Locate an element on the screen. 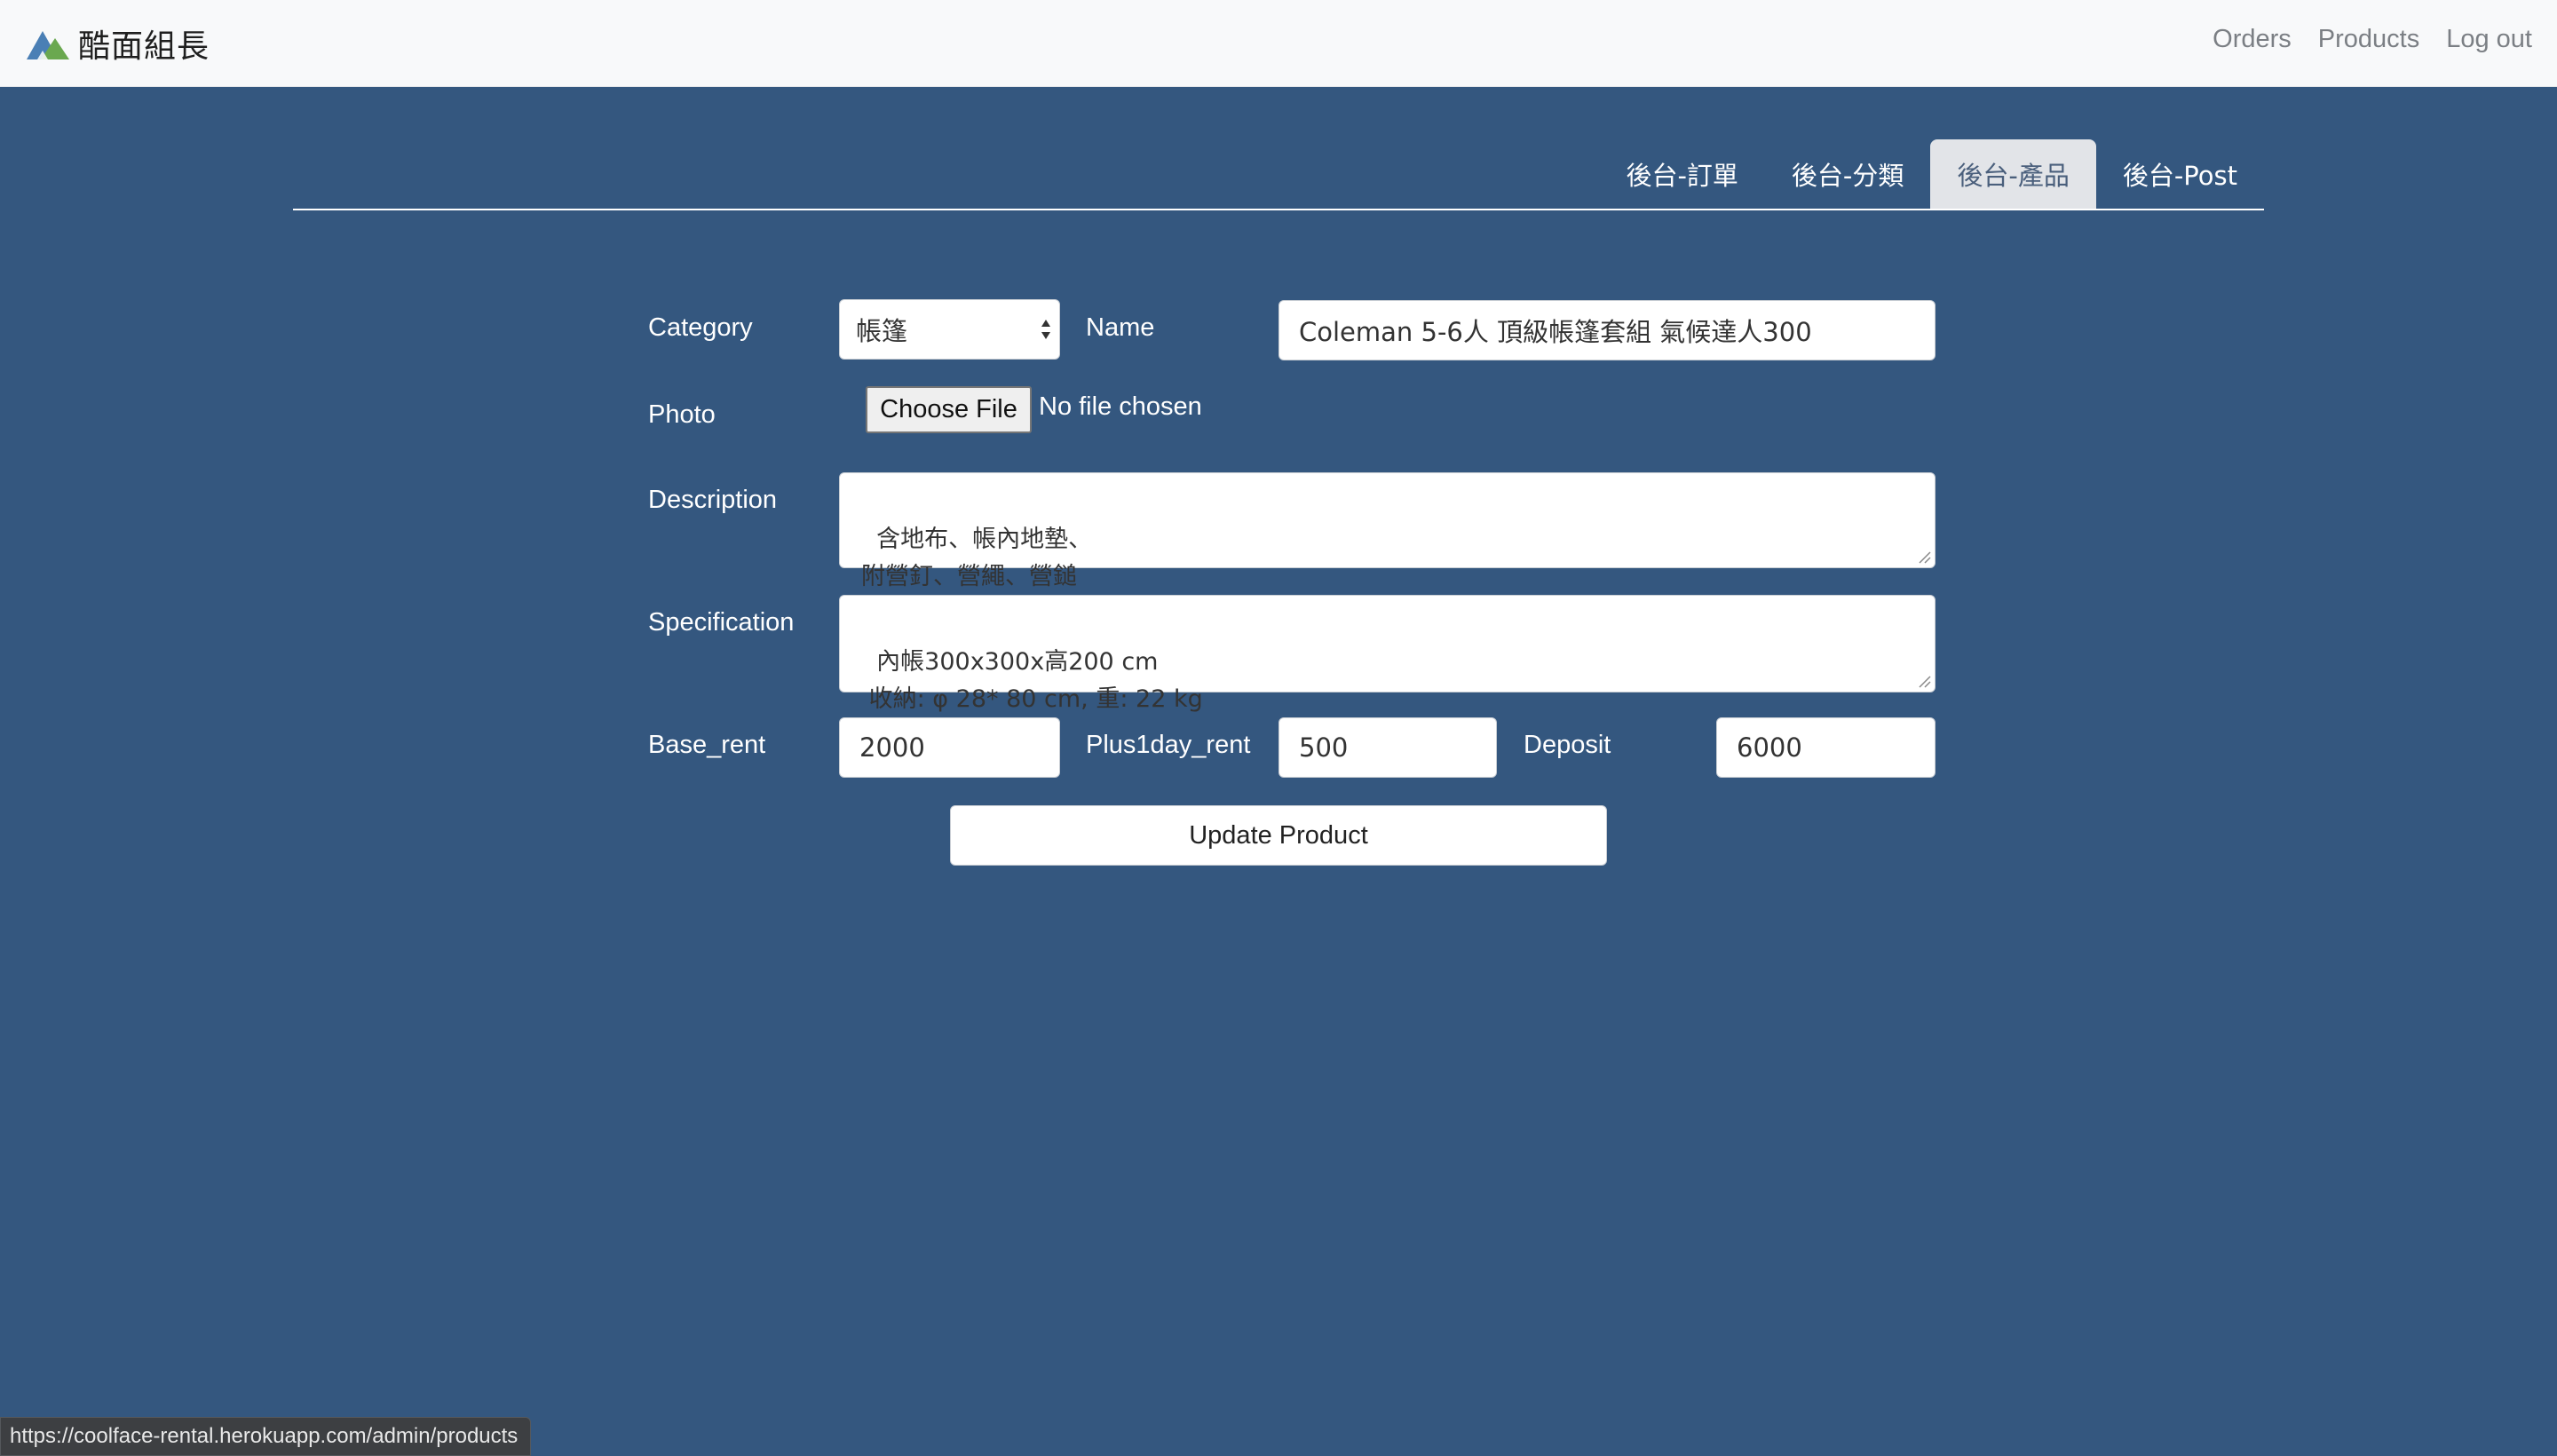 The width and height of the screenshot is (2557, 1456). tab-list: 後台-訂單 後台-分類 後台-產品 後台-Post is located at coordinates (1931, 174).